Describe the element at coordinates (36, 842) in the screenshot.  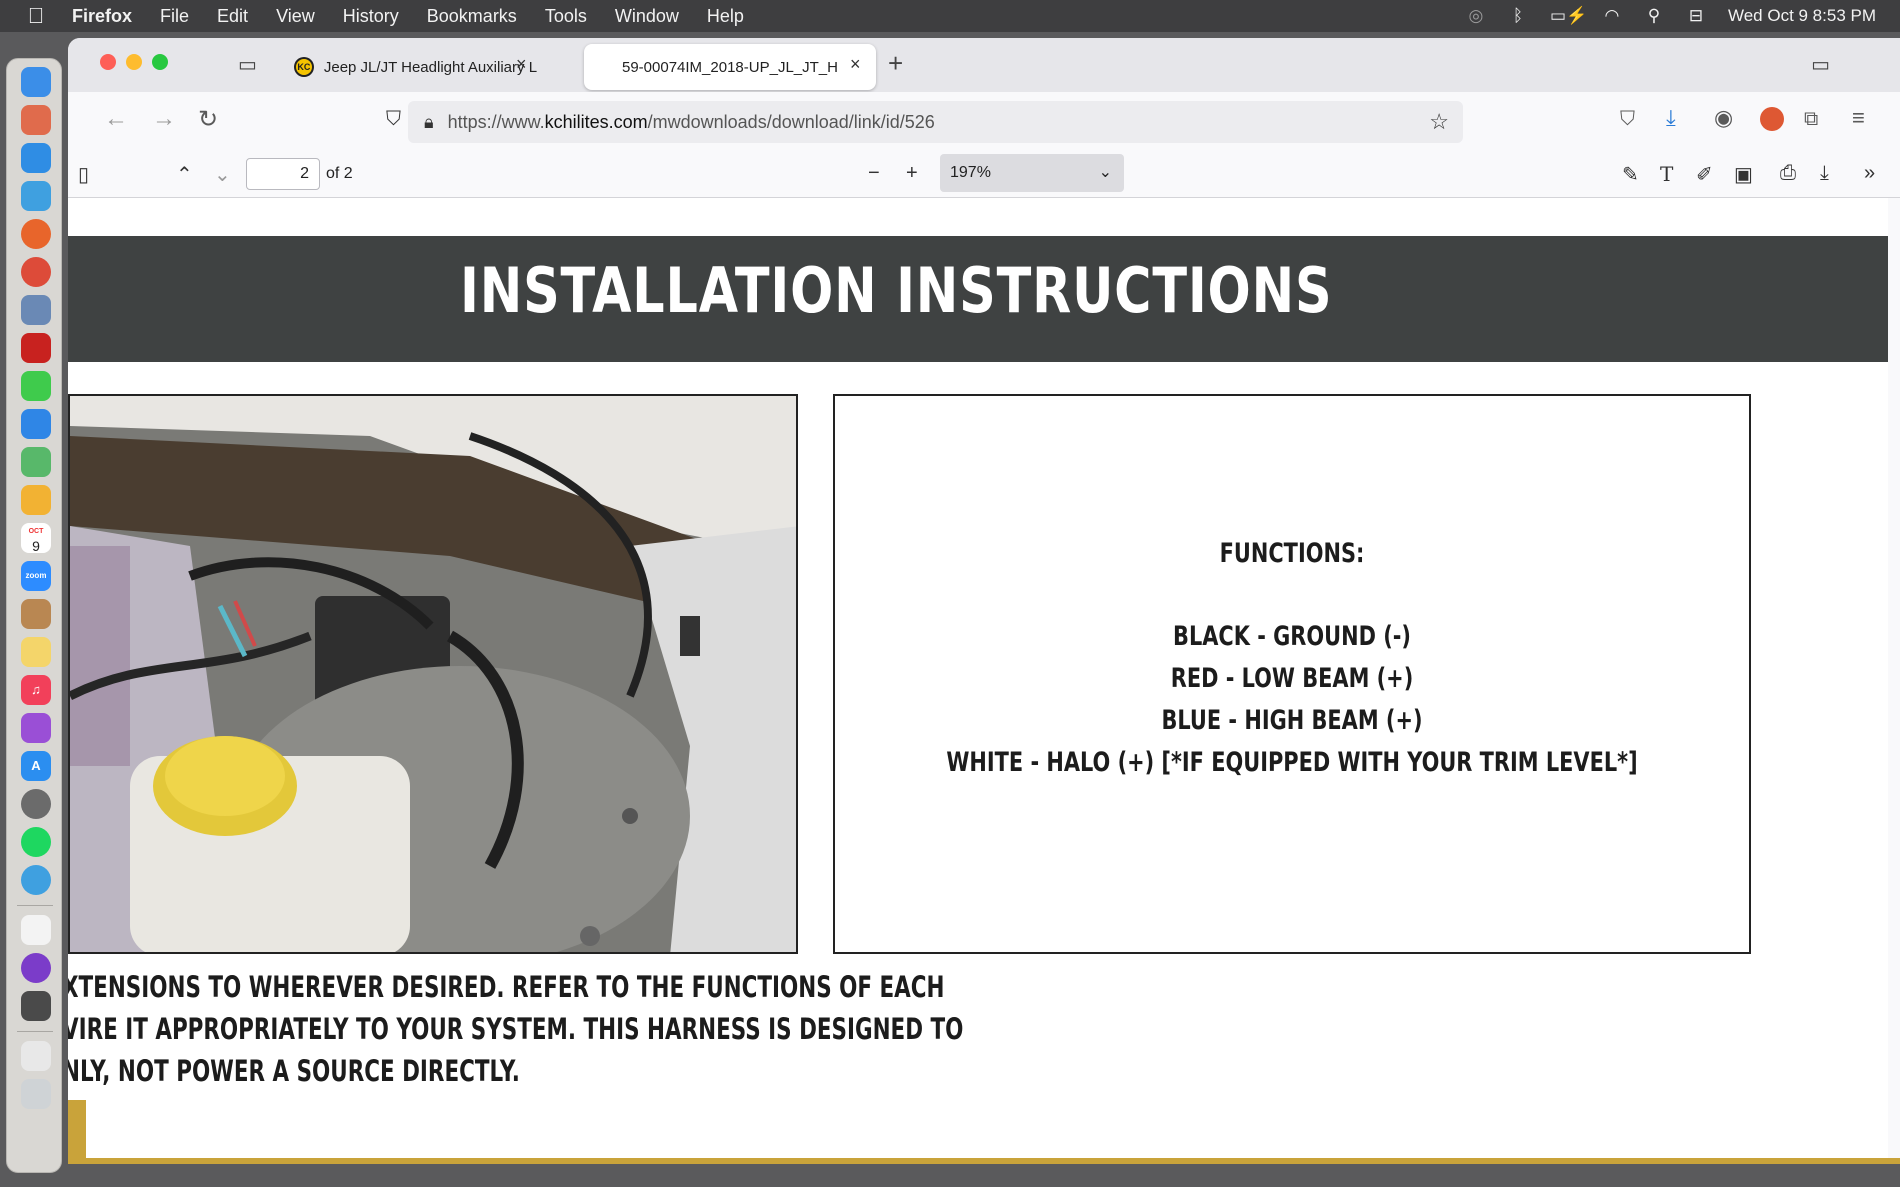
I see `spotify-icon` at that location.